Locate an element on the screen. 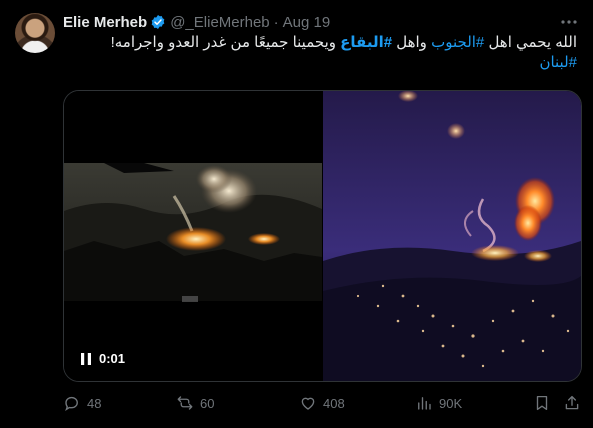 The image size is (593, 428). verified-badge-icon is located at coordinates (158, 22).